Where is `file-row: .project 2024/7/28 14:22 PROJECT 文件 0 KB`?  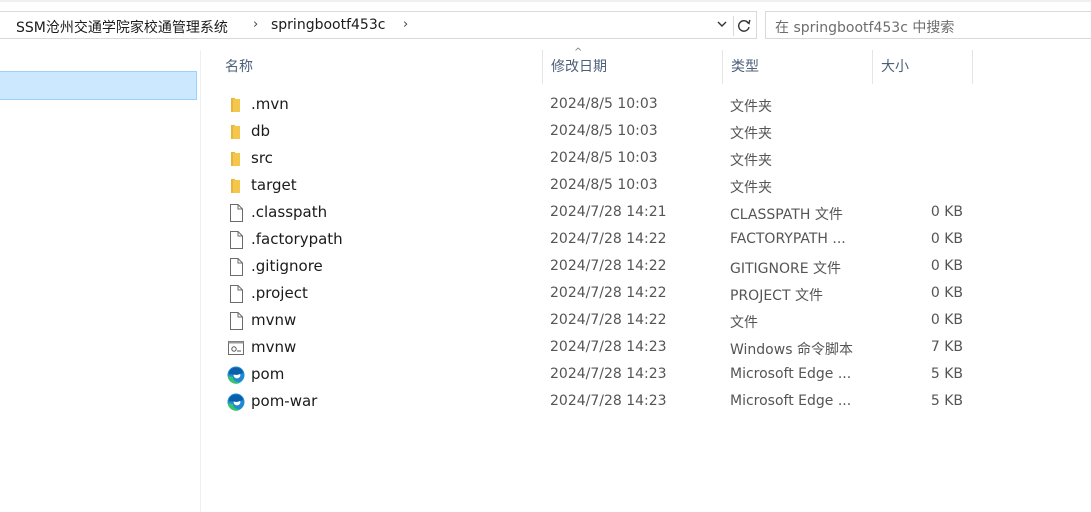
file-row: .project 2024/7/28 14:22 PROJECT 文件 0 KB is located at coordinates (646, 293).